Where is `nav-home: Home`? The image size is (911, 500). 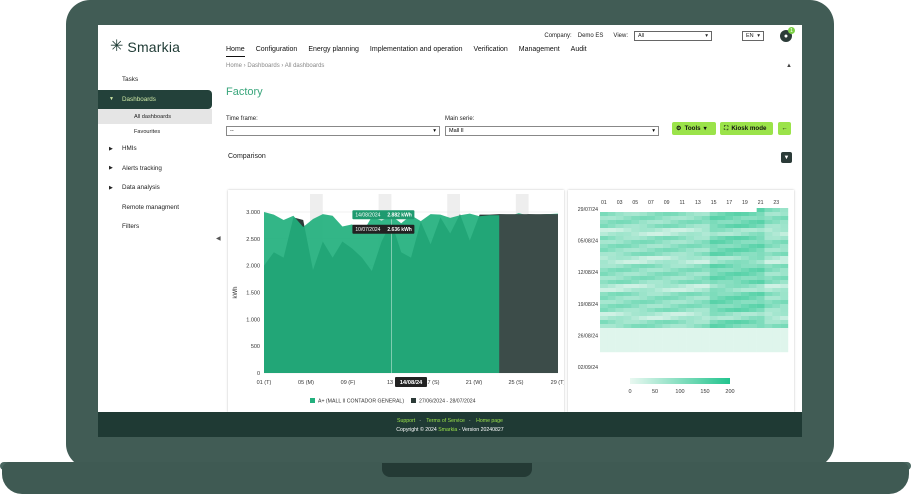 nav-home: Home is located at coordinates (235, 51).